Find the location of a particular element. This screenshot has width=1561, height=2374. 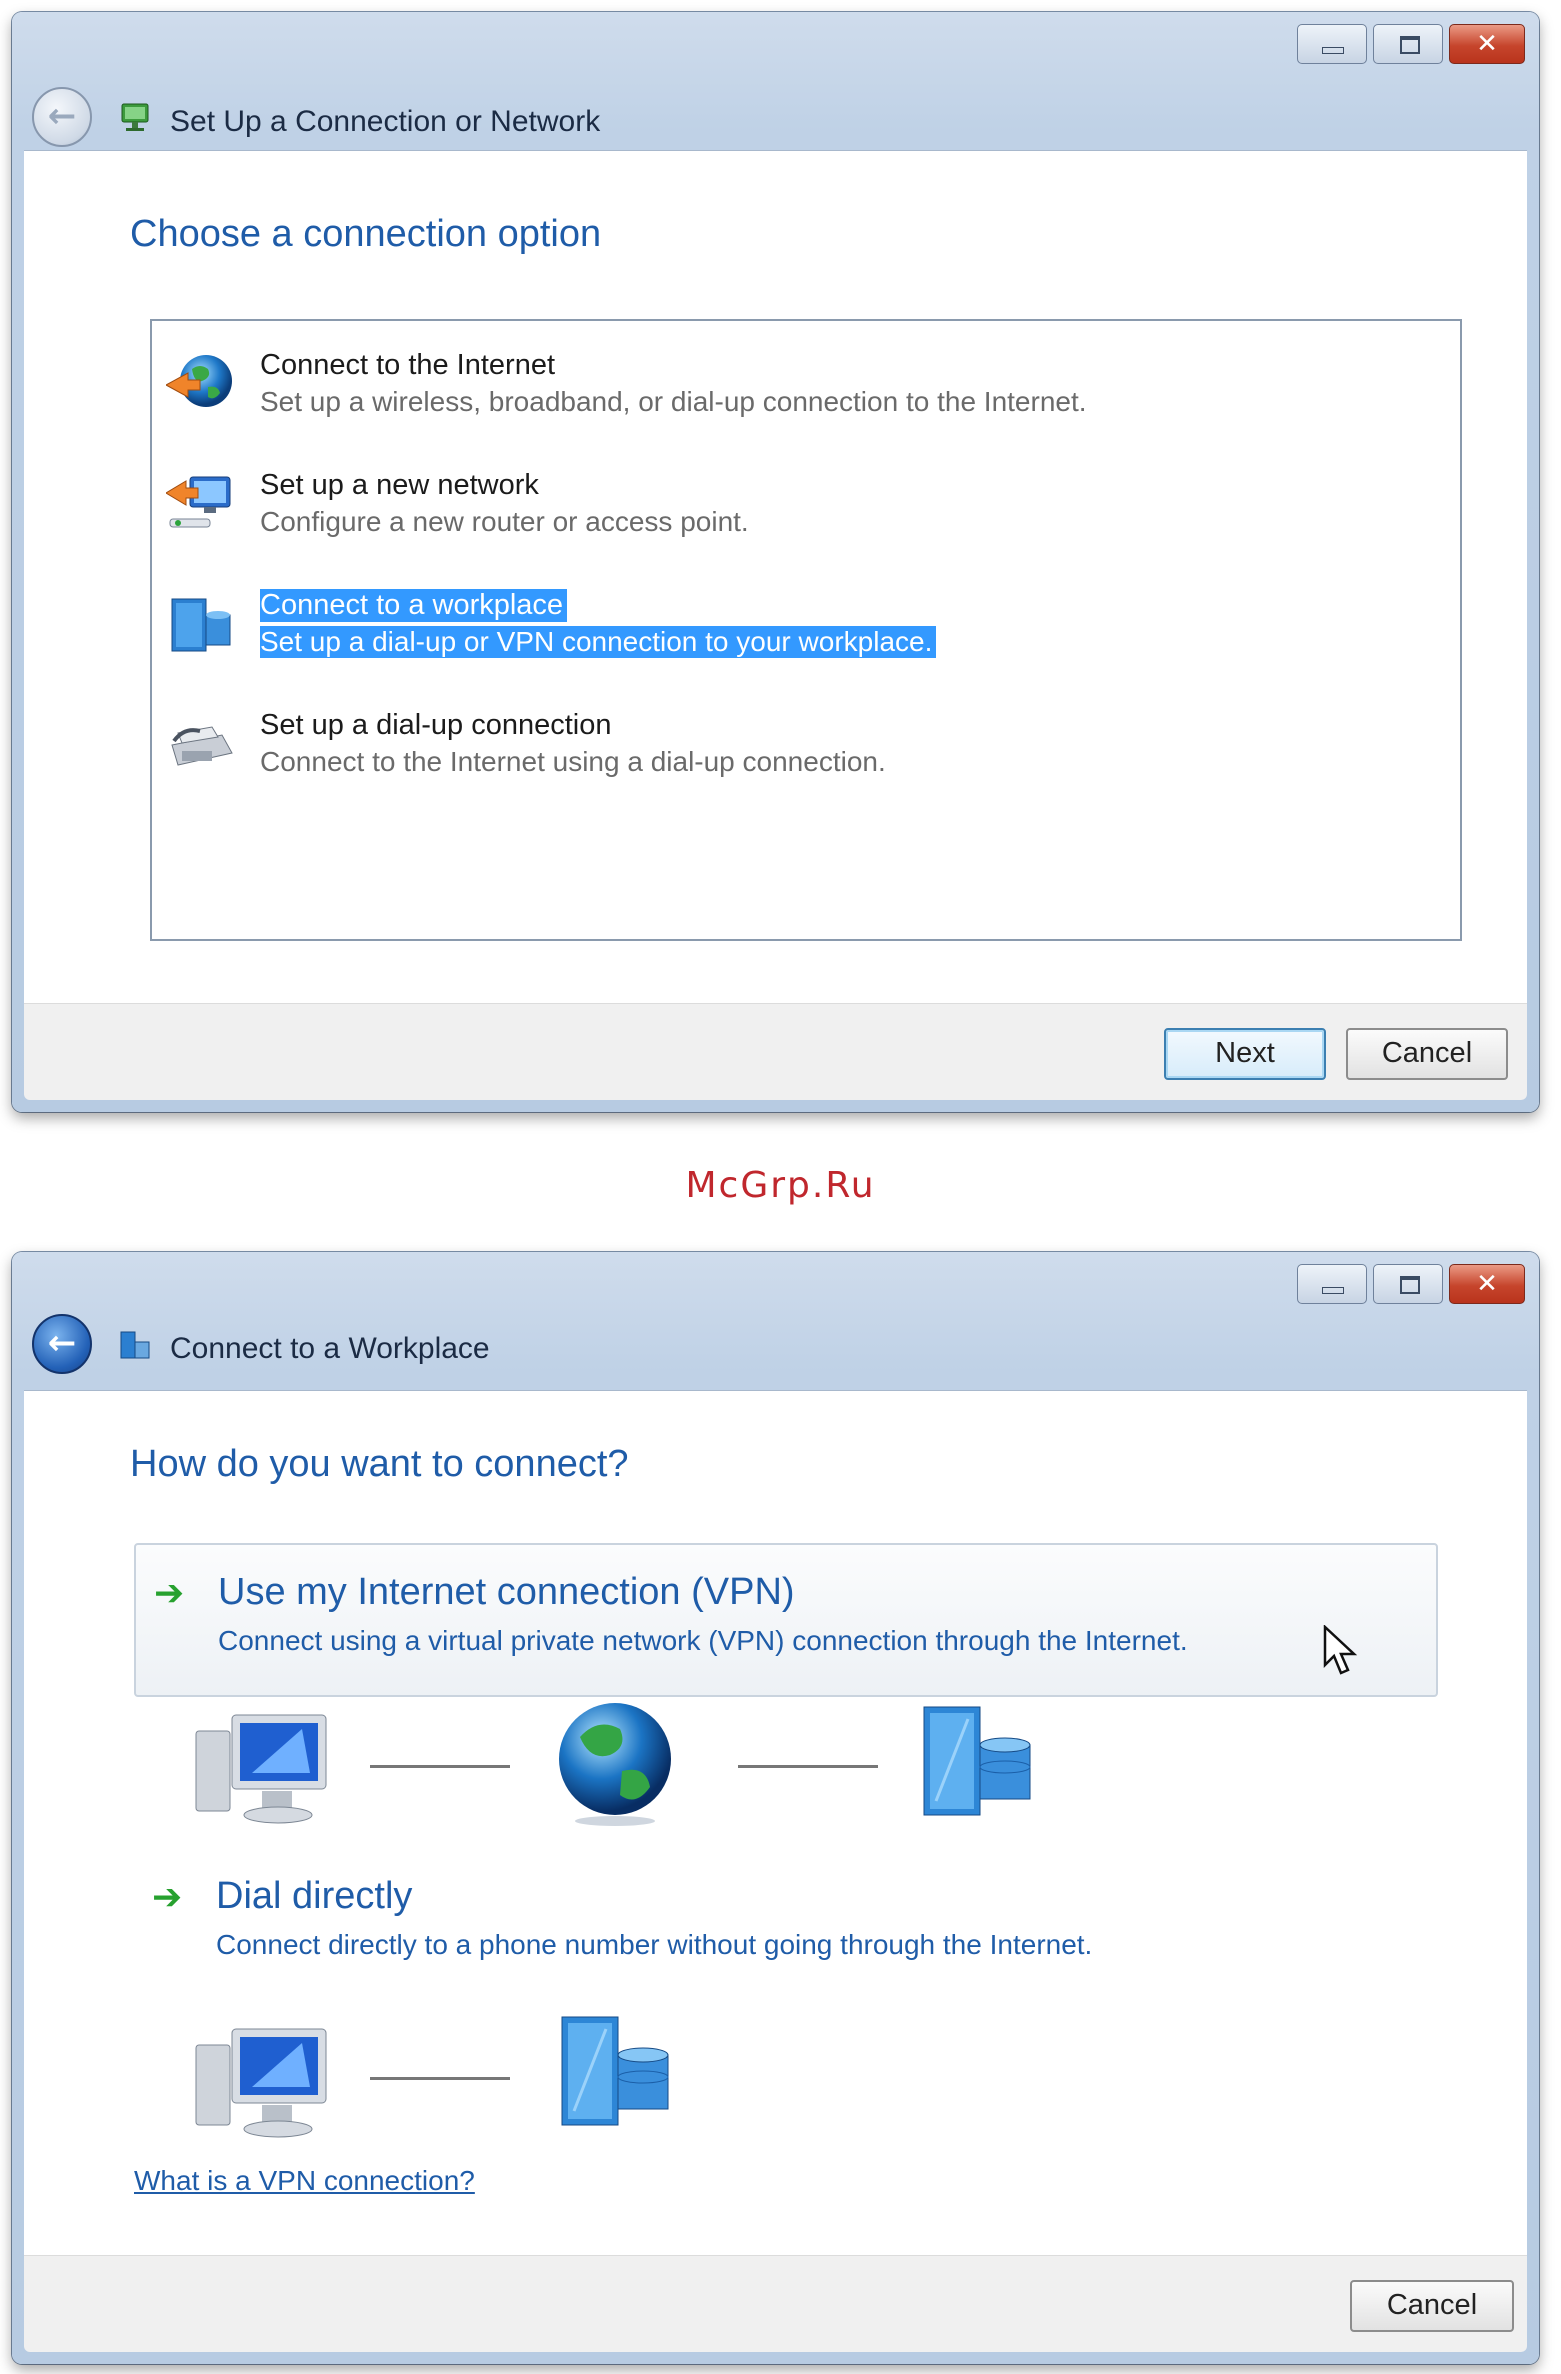

option-title: Set up a dial-up connection is located at coordinates (436, 725).